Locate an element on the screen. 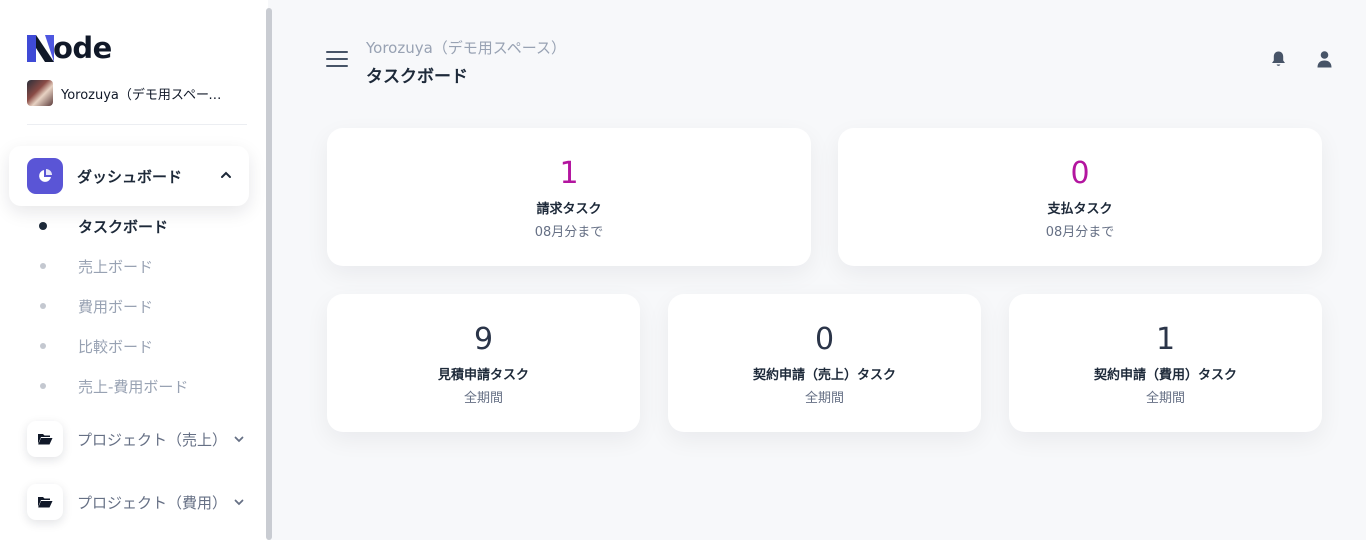 The width and height of the screenshot is (1366, 540). sidebar-item-label: タスクボード is located at coordinates (123, 226).